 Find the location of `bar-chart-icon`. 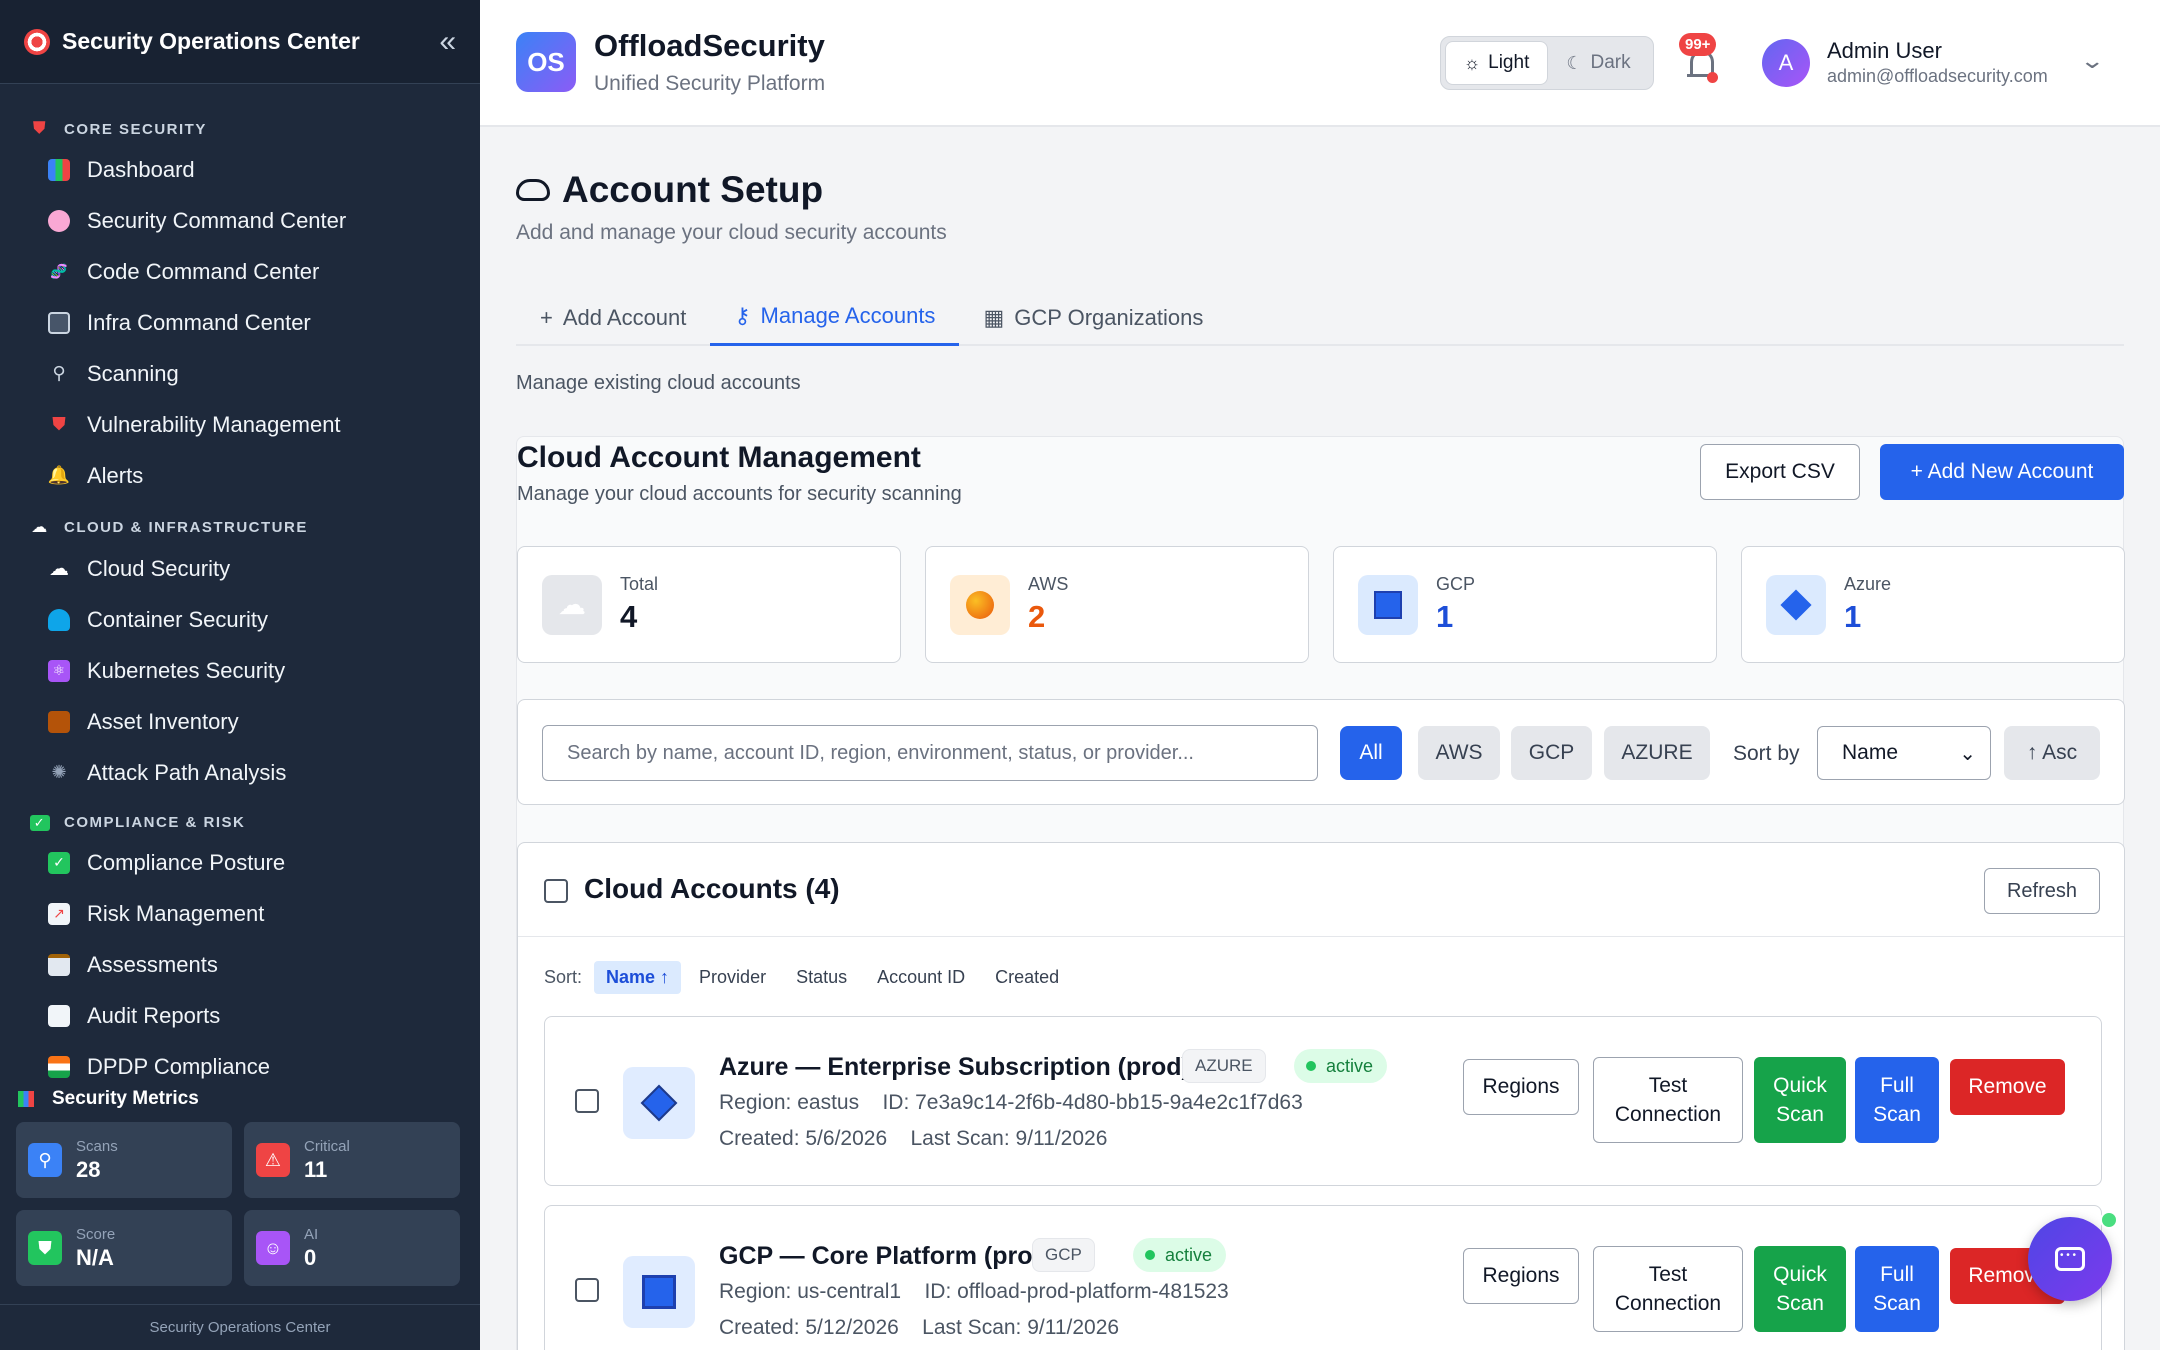

bar-chart-icon is located at coordinates (26, 1099).